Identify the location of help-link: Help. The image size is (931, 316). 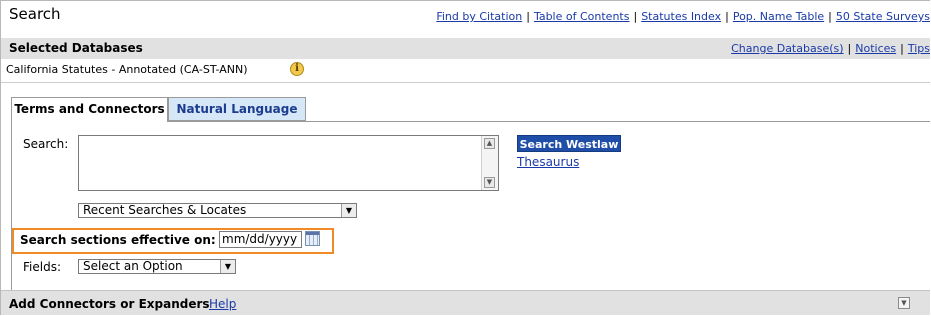
(222, 304).